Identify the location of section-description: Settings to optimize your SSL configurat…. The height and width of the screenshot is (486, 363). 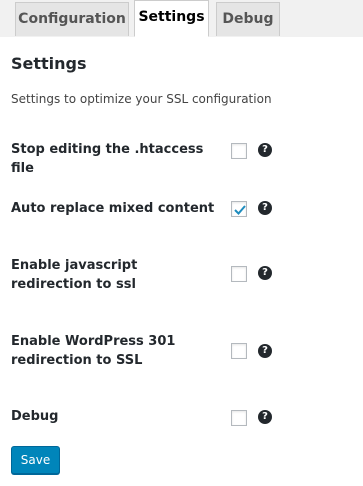
(141, 99).